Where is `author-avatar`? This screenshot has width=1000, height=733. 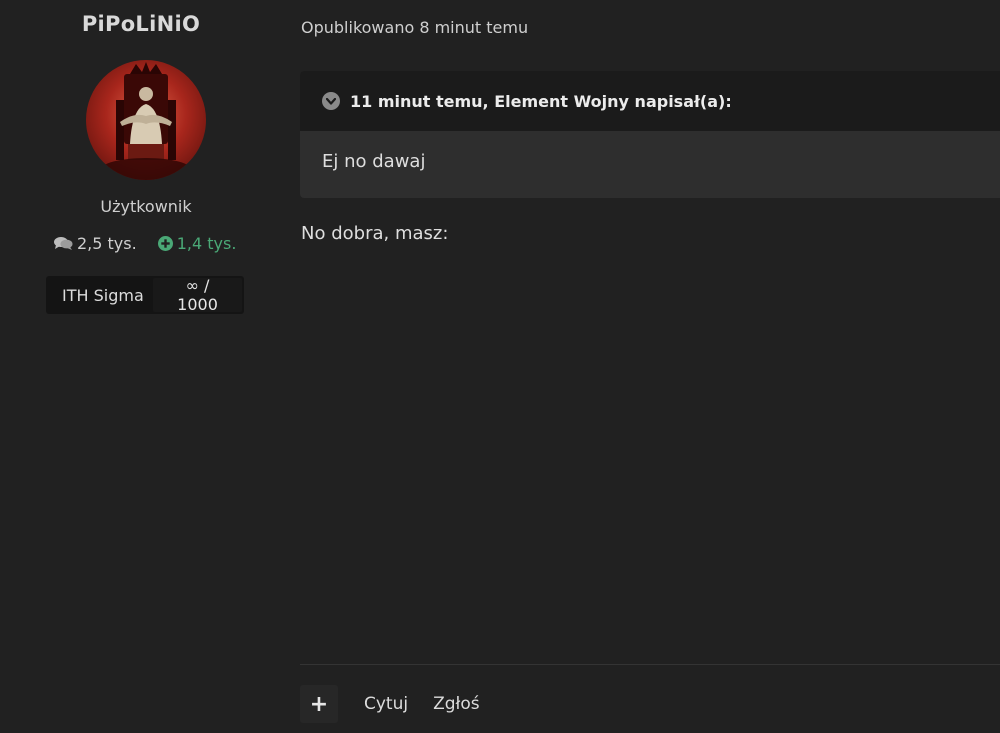
author-avatar is located at coordinates (146, 120).